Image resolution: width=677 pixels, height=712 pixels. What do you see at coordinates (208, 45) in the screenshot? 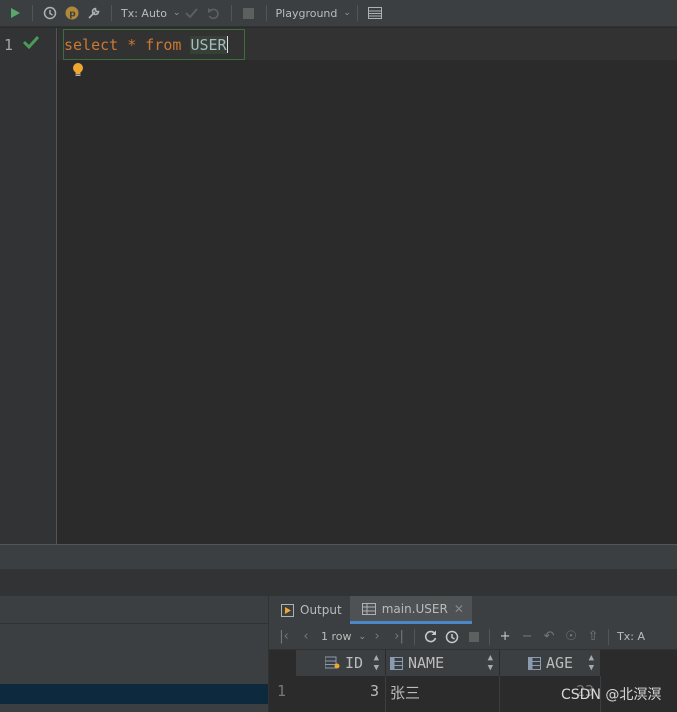
I see `table-identifier: USER` at bounding box center [208, 45].